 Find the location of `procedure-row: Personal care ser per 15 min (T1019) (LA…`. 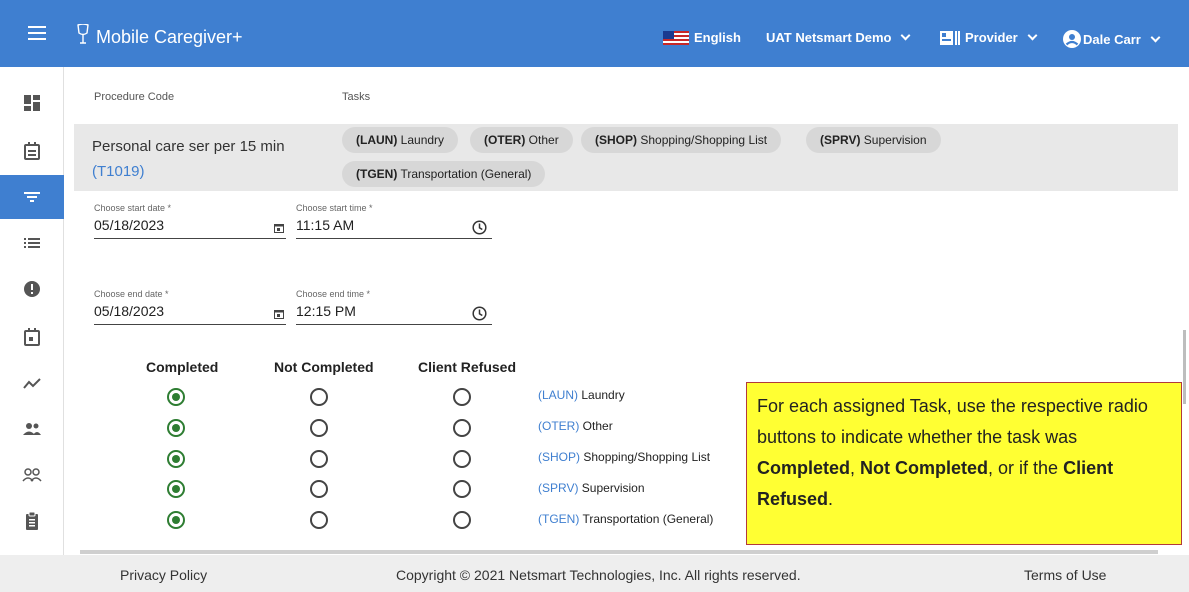

procedure-row: Personal care ser per 15 min (T1019) (LA… is located at coordinates (626, 157).